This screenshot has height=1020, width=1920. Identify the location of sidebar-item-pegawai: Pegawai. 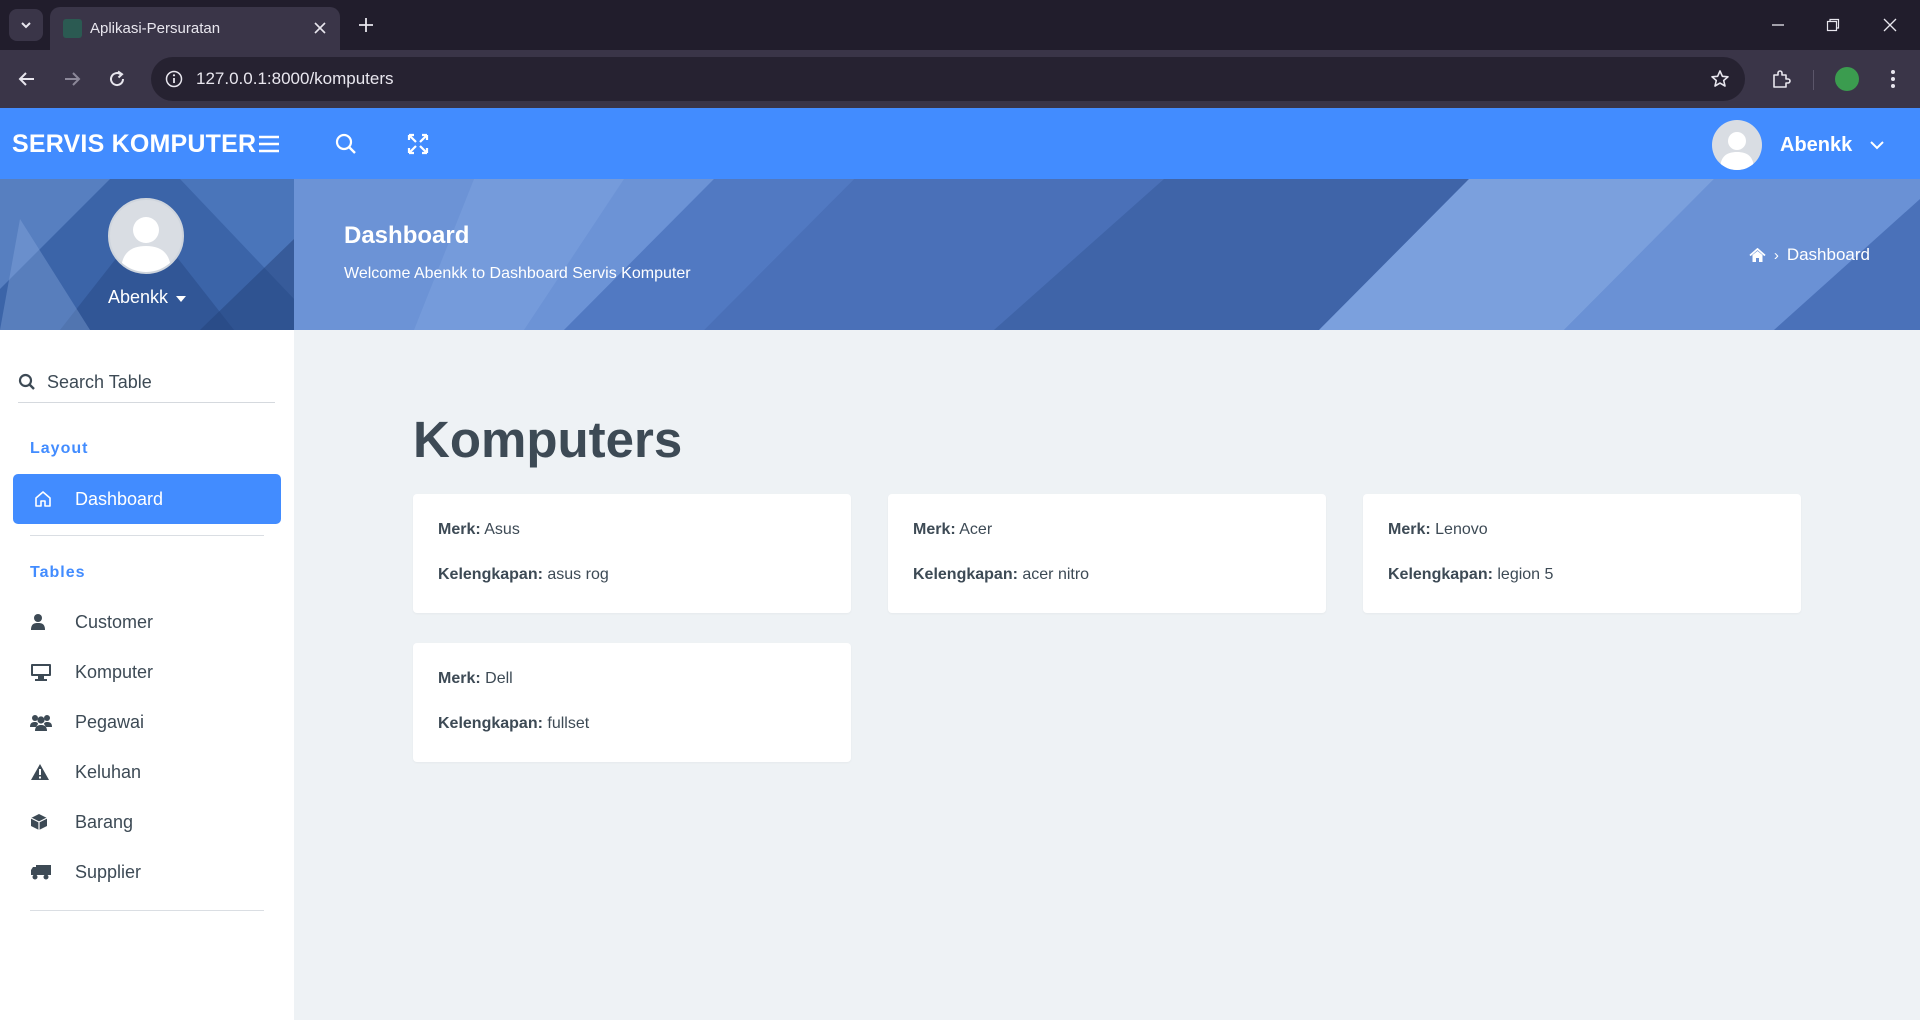
(155, 722).